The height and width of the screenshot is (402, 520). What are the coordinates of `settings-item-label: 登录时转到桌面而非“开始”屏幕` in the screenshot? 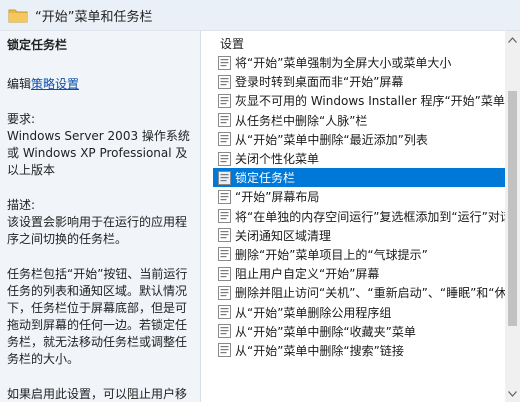 It's located at (319, 82).